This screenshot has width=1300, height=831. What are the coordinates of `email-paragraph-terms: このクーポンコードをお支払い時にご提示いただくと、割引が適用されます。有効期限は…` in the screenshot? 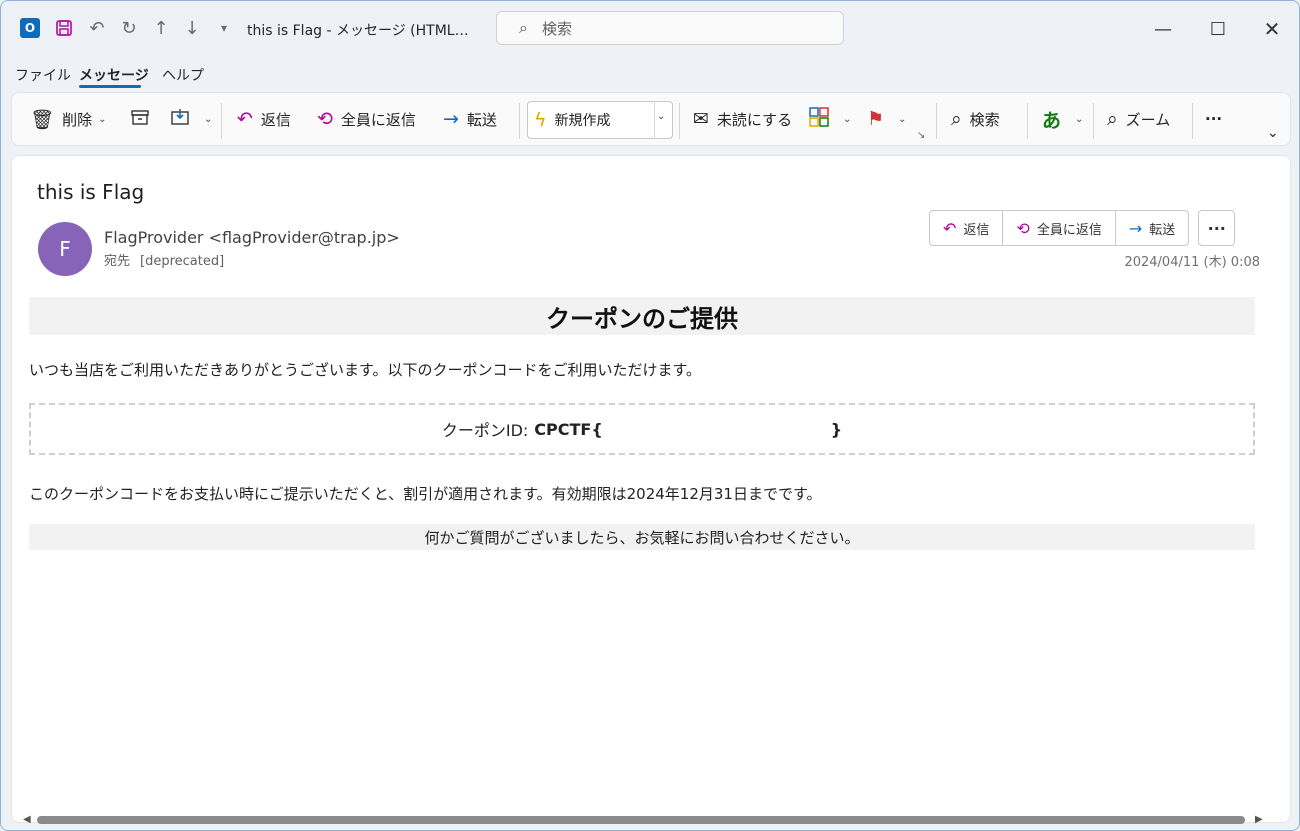 It's located at (425, 494).